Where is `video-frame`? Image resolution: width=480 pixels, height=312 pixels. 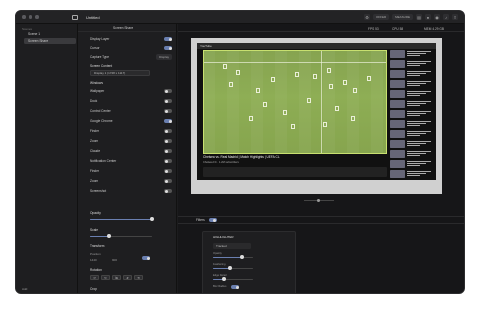
video-frame is located at coordinates (295, 102).